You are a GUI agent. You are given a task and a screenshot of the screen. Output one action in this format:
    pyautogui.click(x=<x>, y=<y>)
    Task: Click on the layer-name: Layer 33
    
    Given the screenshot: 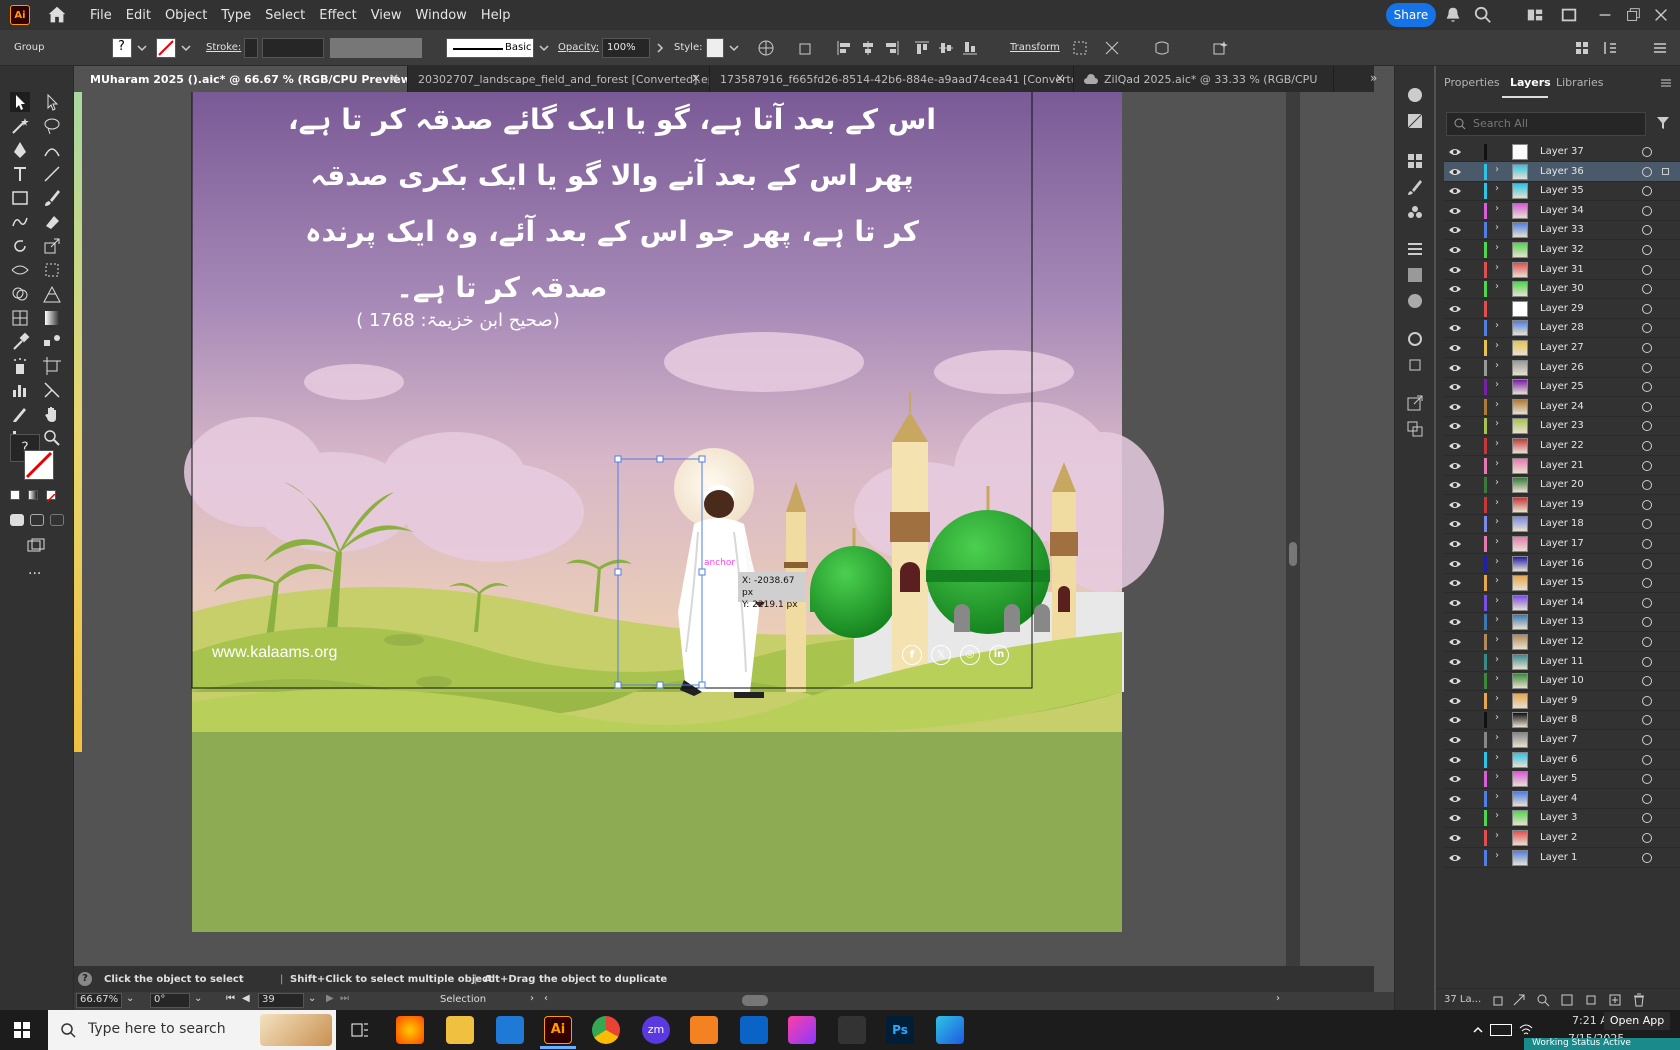 What is the action you would take?
    pyautogui.click(x=1562, y=229)
    